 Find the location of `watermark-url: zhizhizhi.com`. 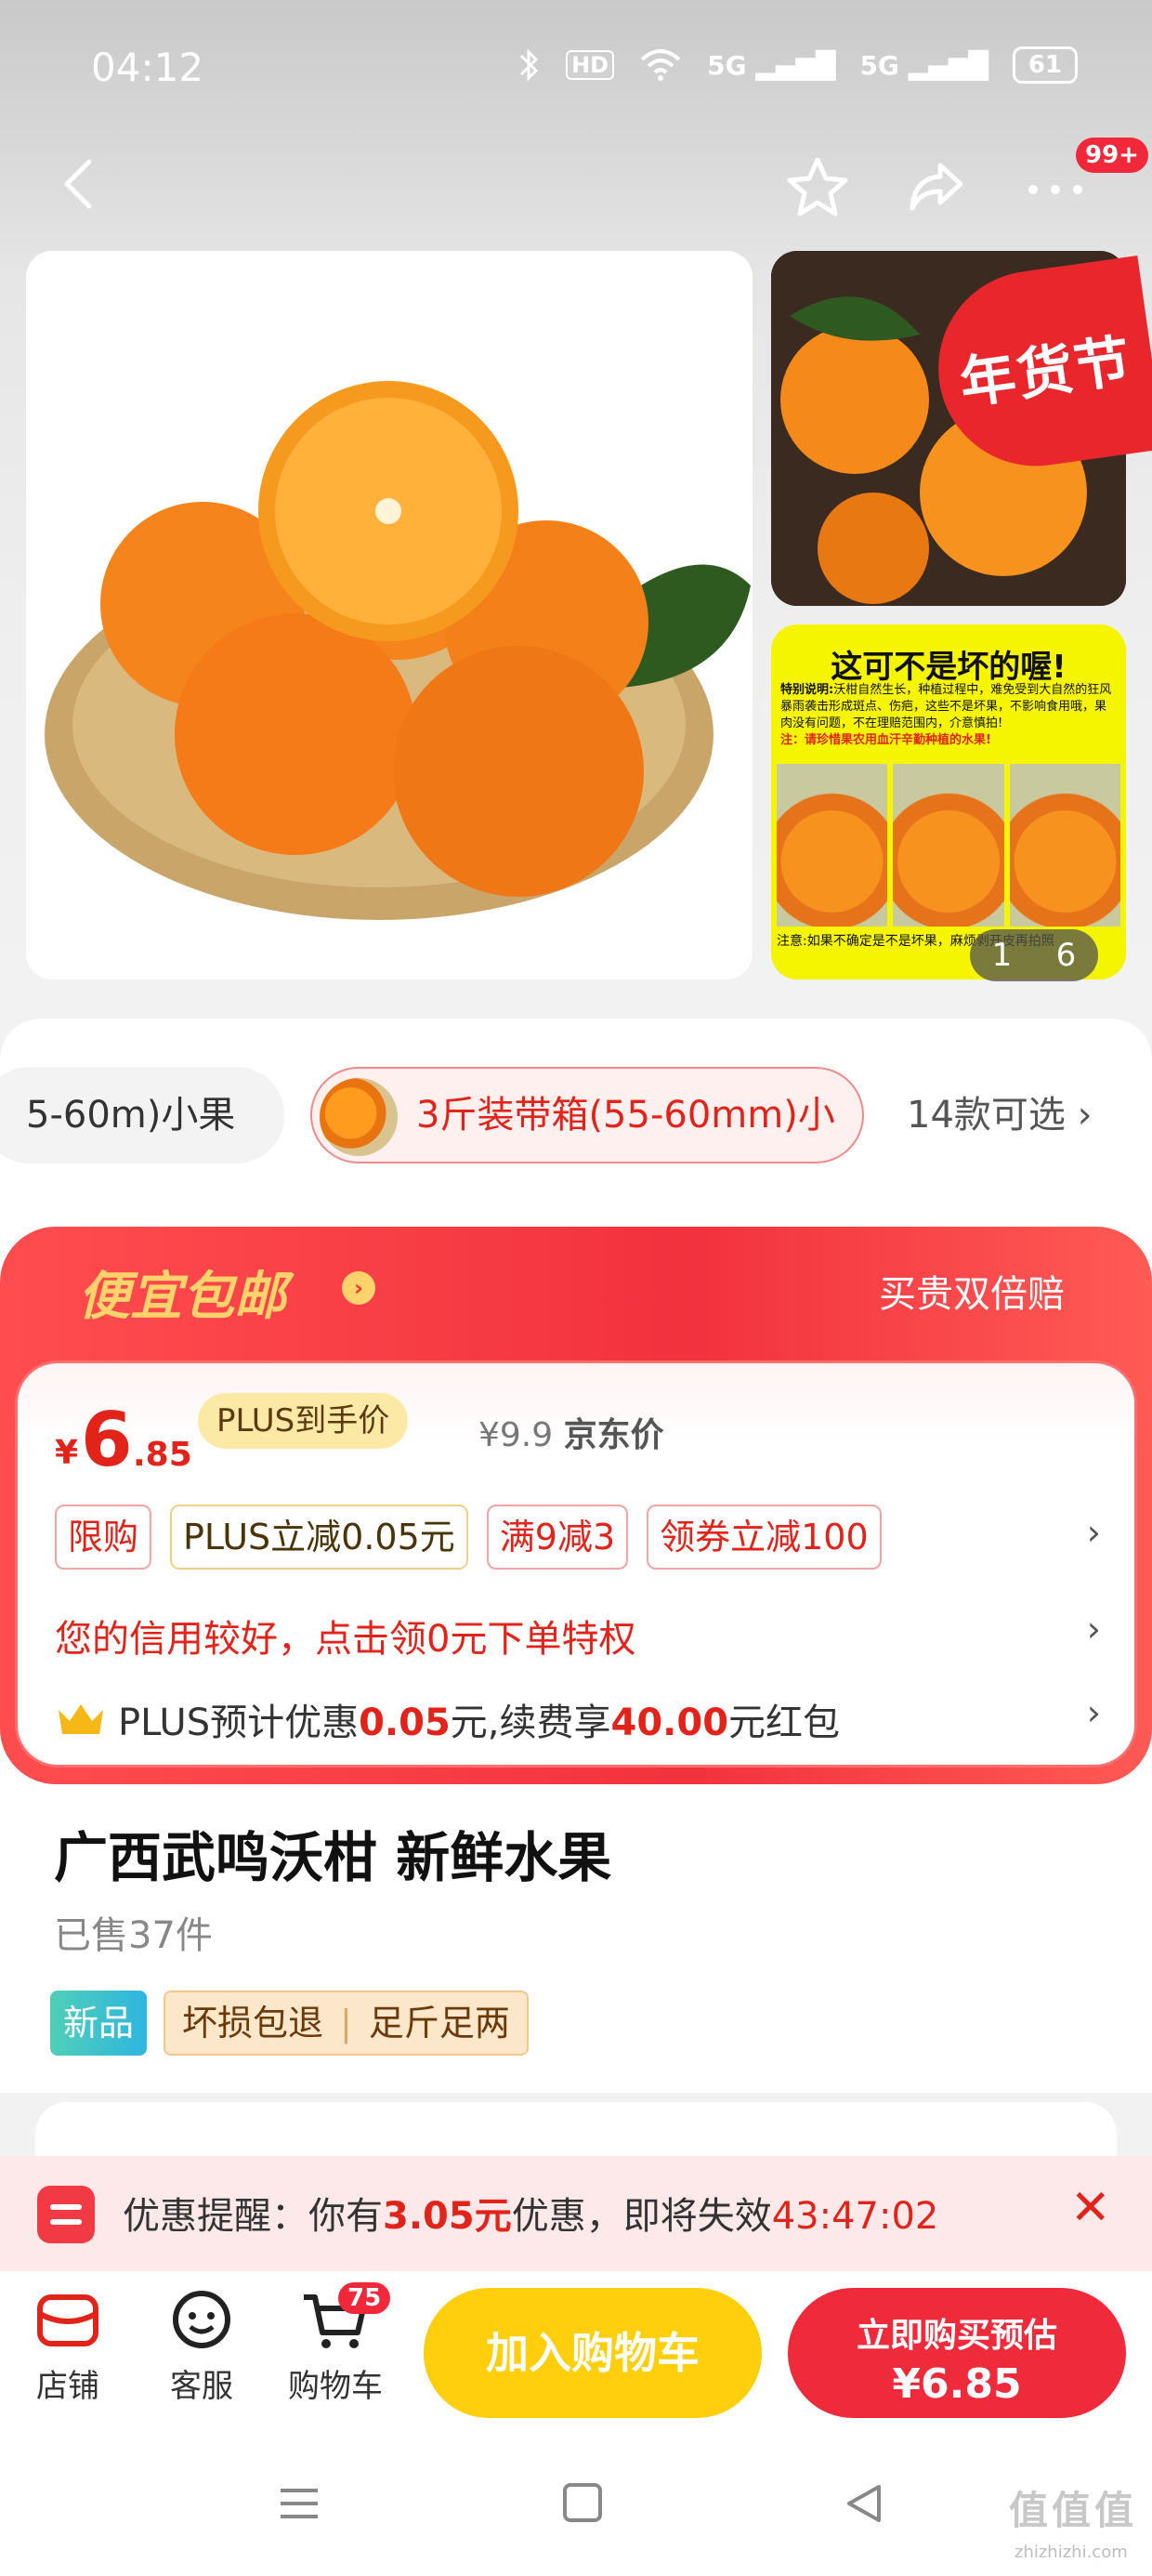

watermark-url: zhizhizhi.com is located at coordinates (1071, 2552).